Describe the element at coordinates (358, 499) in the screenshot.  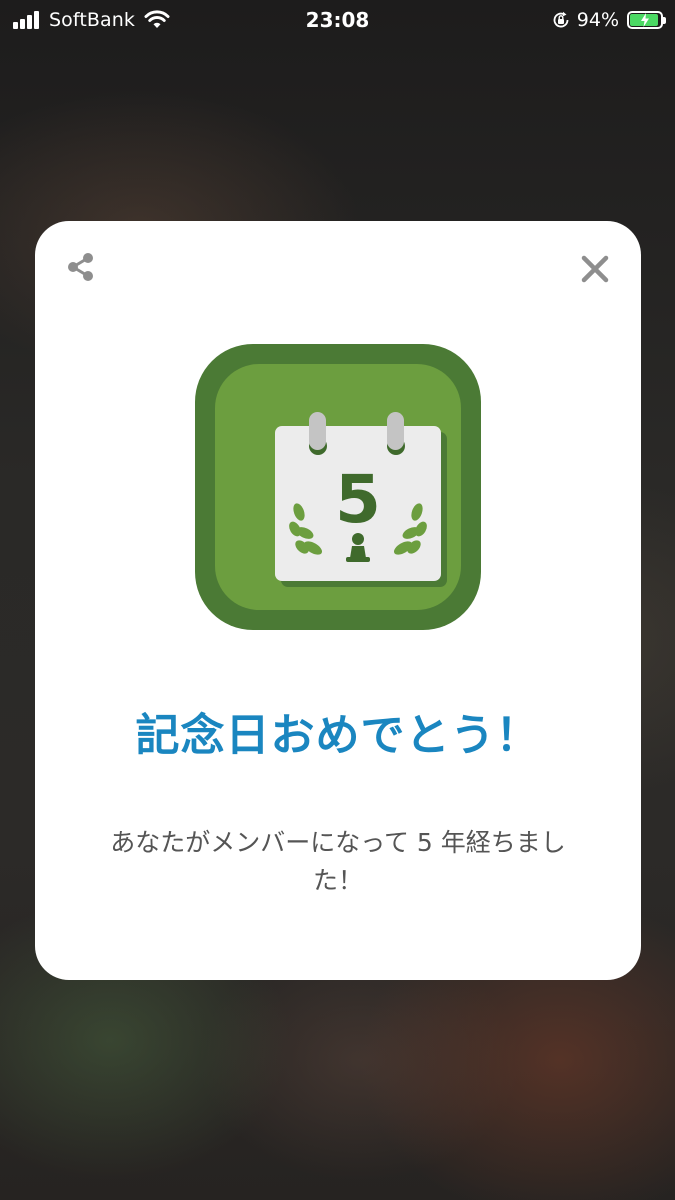
I see `badge-number: 5` at that location.